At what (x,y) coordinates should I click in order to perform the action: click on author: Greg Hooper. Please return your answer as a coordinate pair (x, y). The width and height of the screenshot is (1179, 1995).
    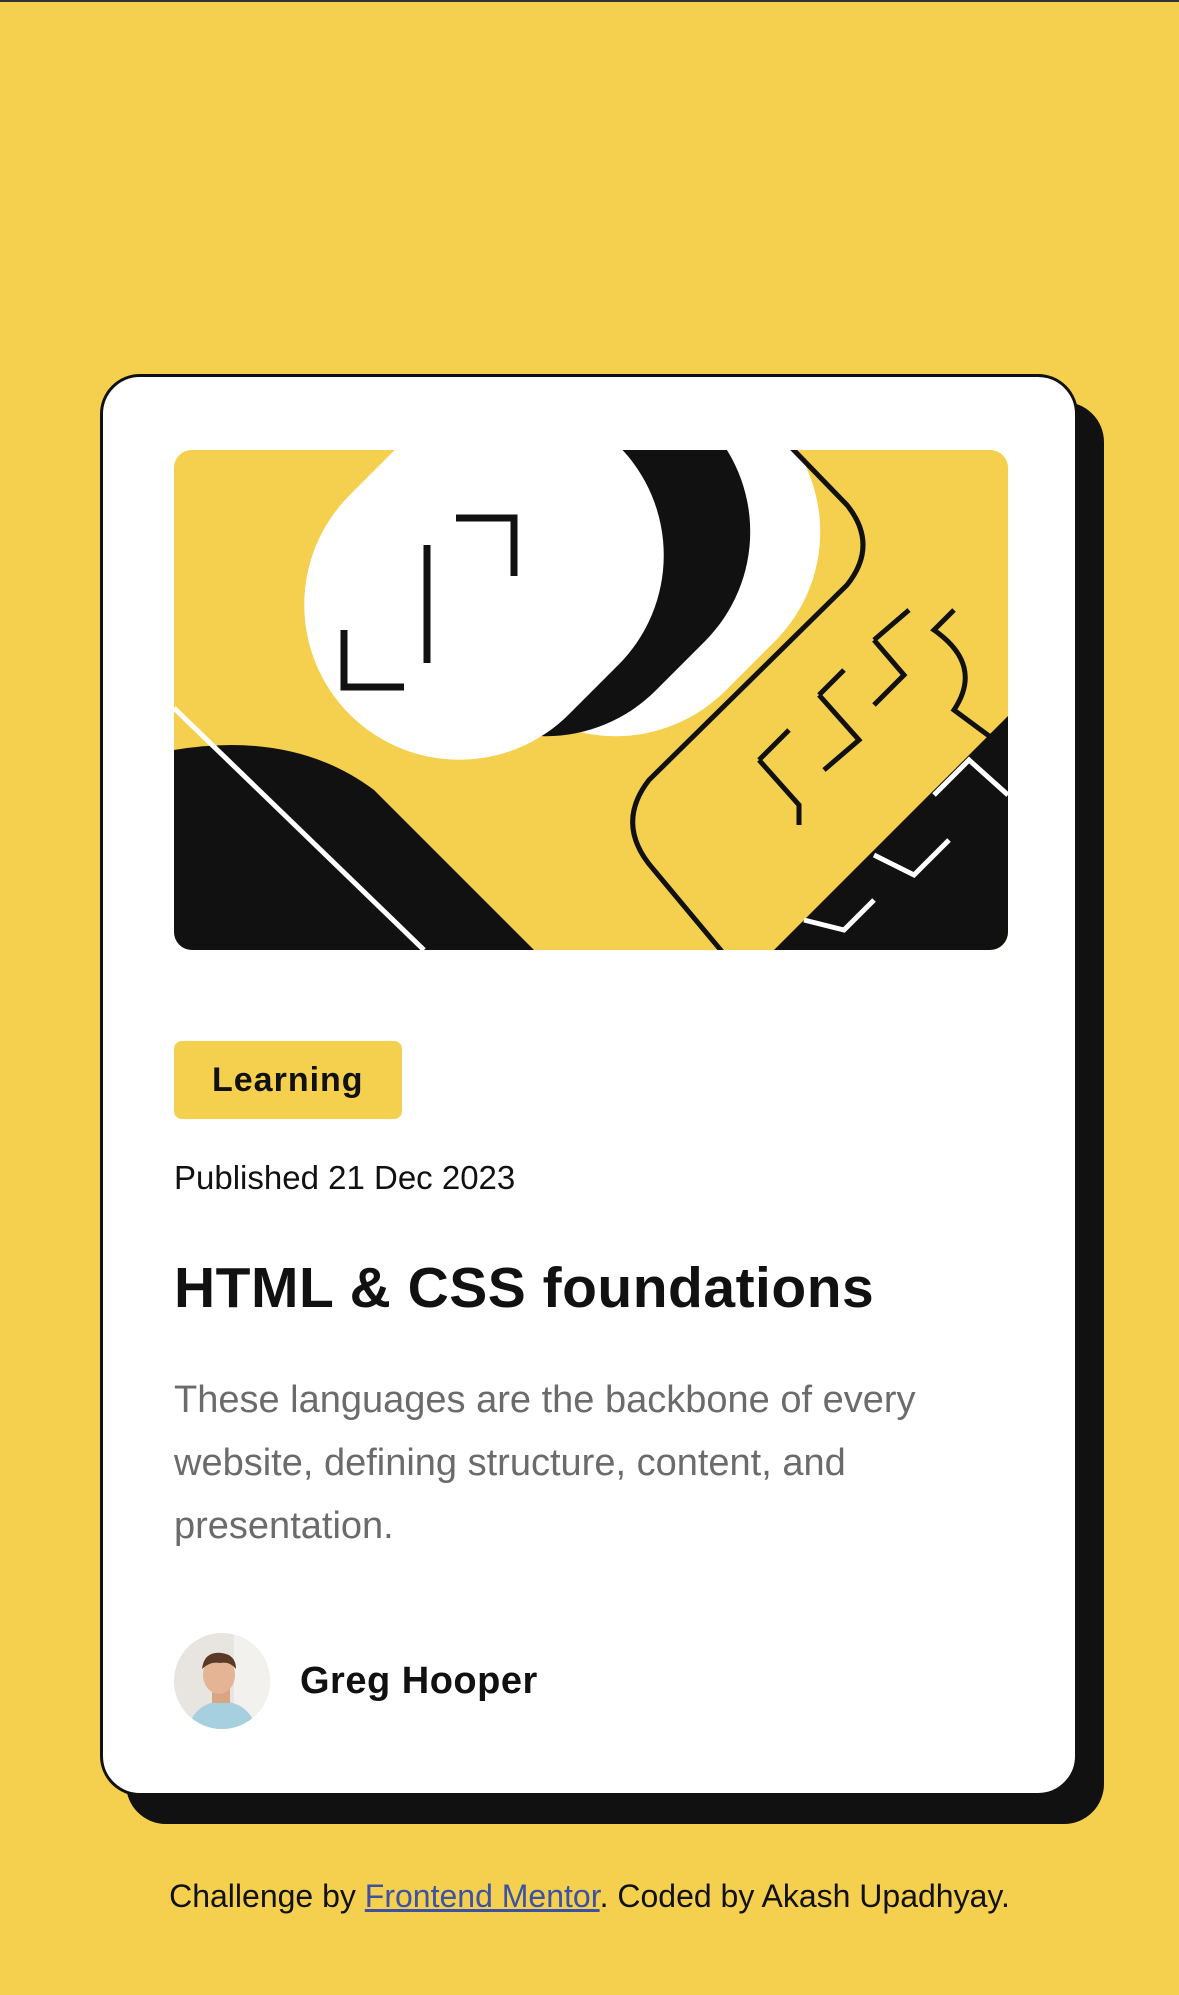
    Looking at the image, I should click on (356, 1681).